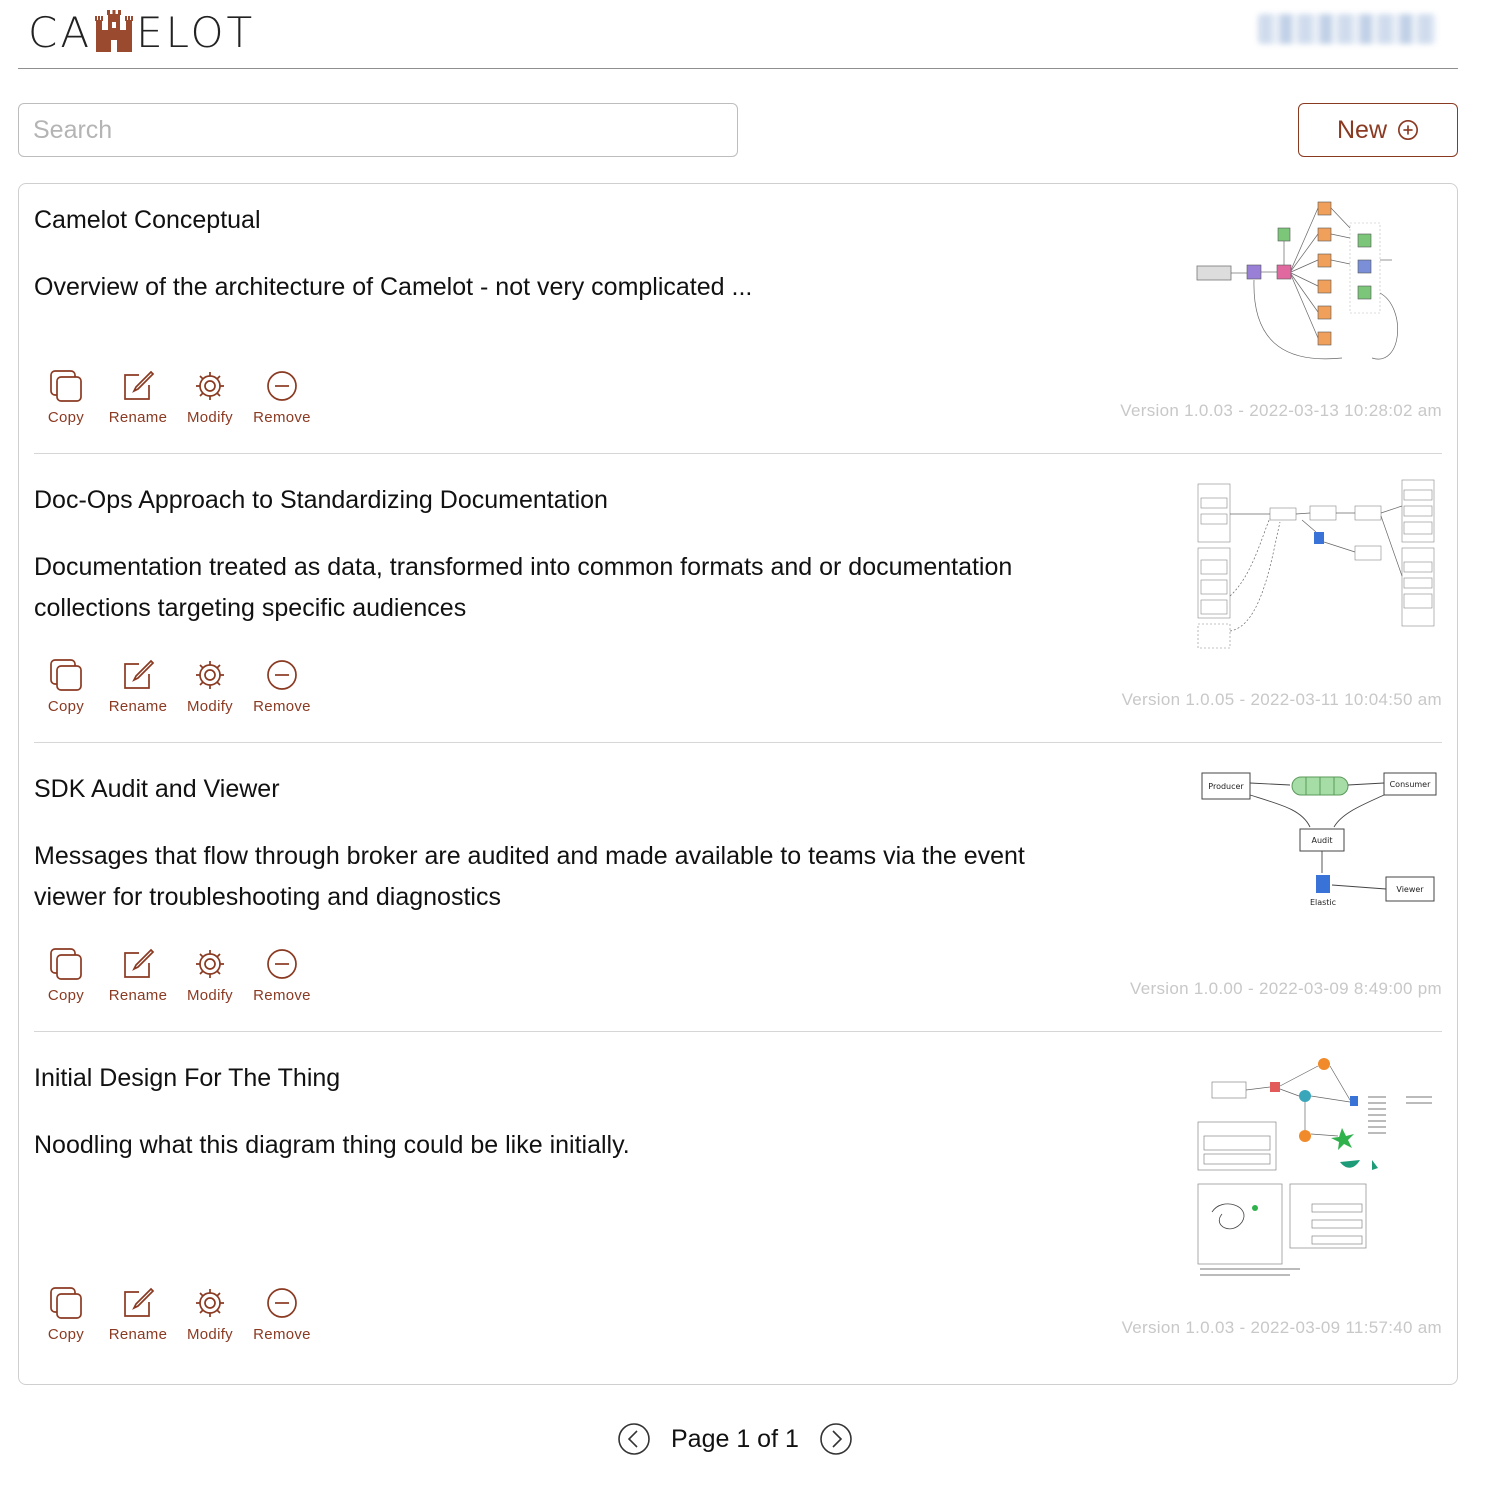  I want to click on diagram-version: Version 1.0.03 - 2022-03-09 11:57:40 am, so click(1281, 1327).